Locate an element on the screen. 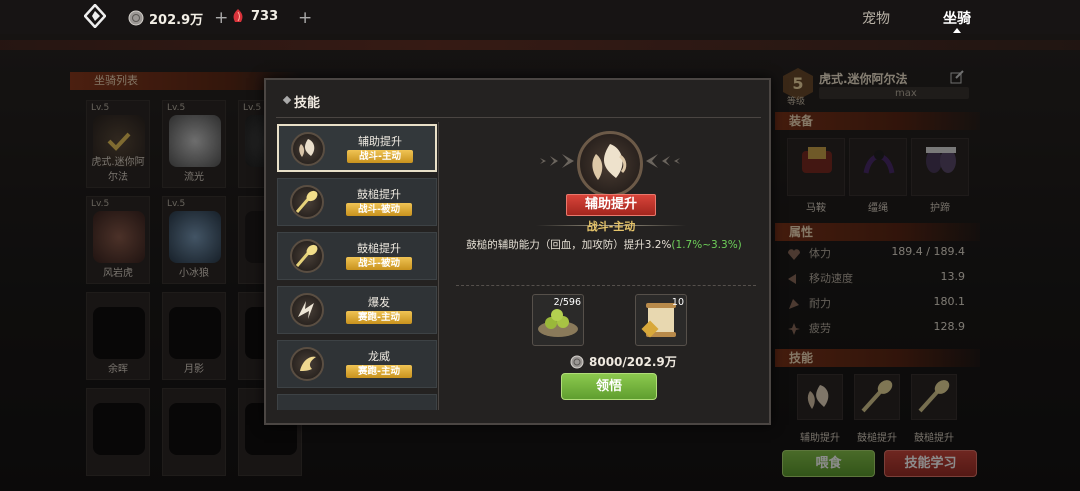  red-gem-icon is located at coordinates (238, 15).